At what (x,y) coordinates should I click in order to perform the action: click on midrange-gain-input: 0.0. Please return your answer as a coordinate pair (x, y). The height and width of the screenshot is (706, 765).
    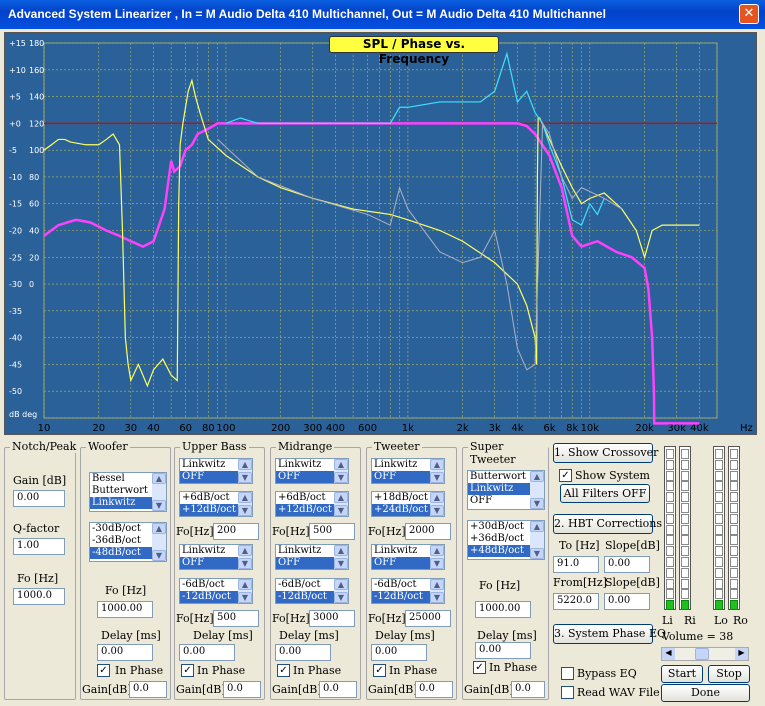
    Looking at the image, I should click on (338, 689).